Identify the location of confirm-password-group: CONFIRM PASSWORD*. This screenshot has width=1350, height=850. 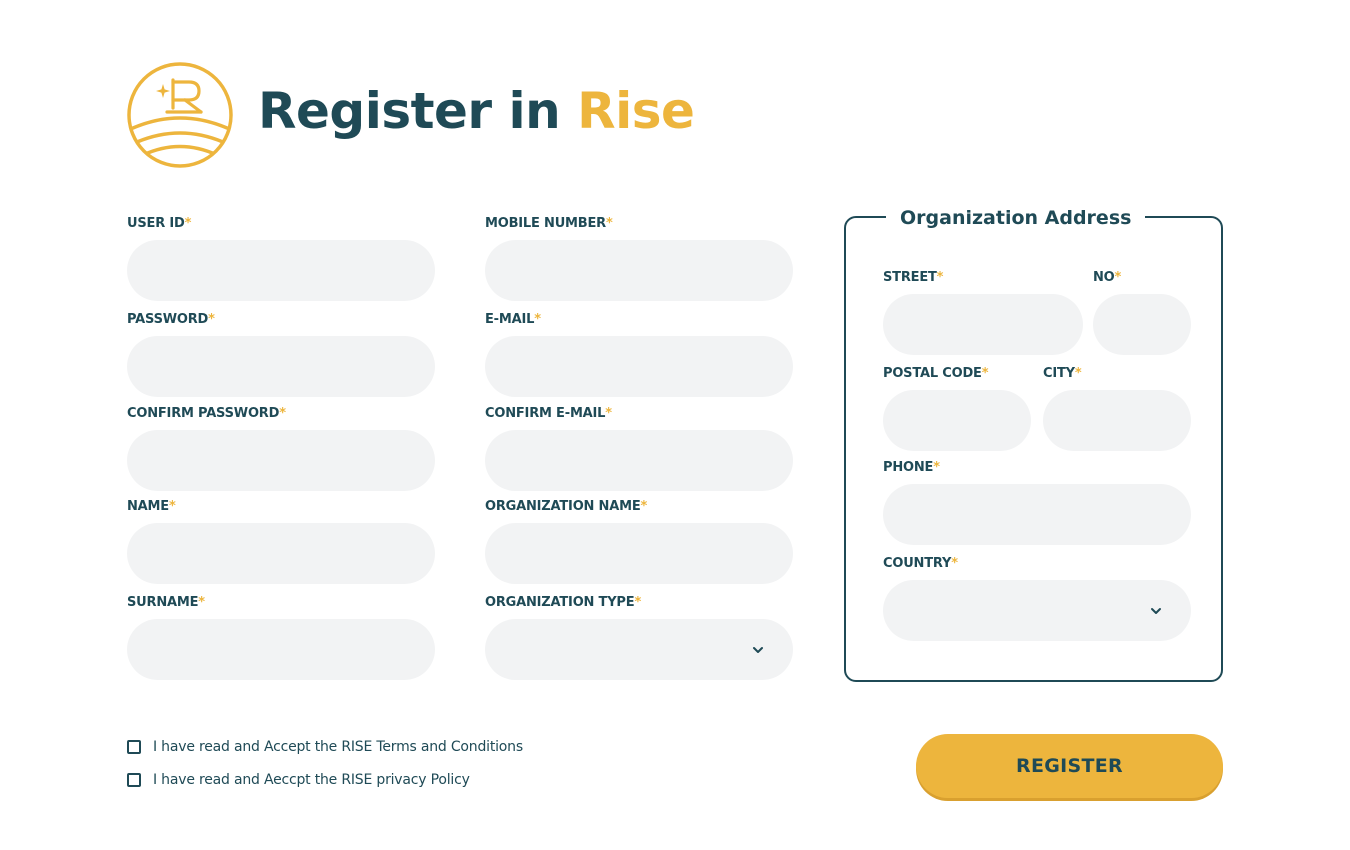
(281, 448).